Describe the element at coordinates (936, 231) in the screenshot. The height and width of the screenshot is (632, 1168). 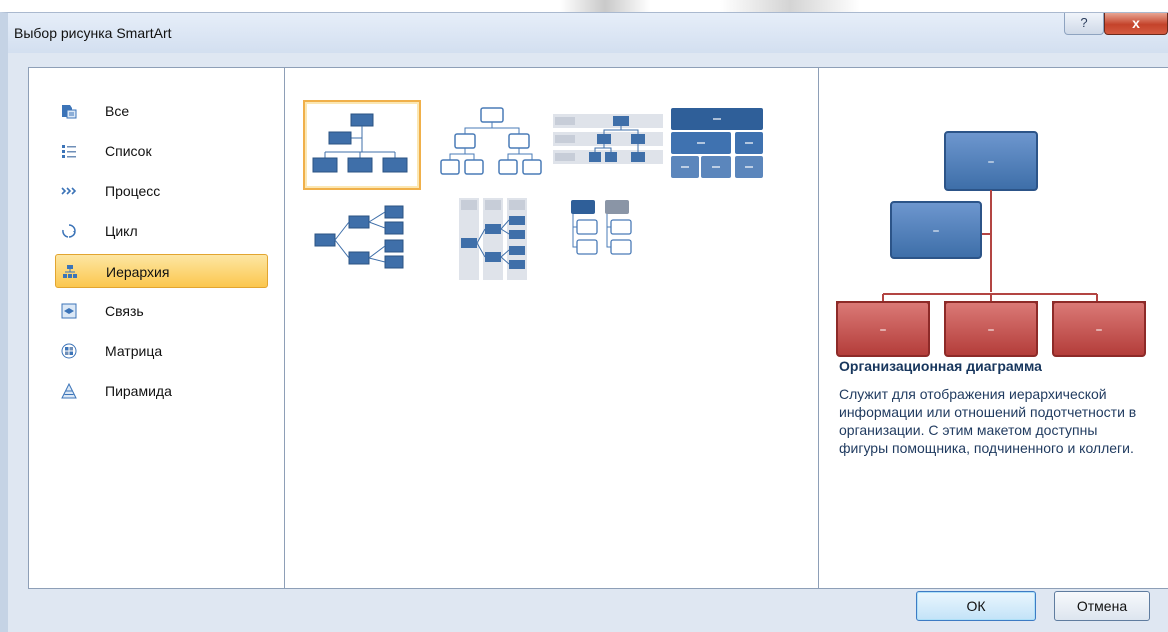
I see `preview-assistant-box-label: –` at that location.